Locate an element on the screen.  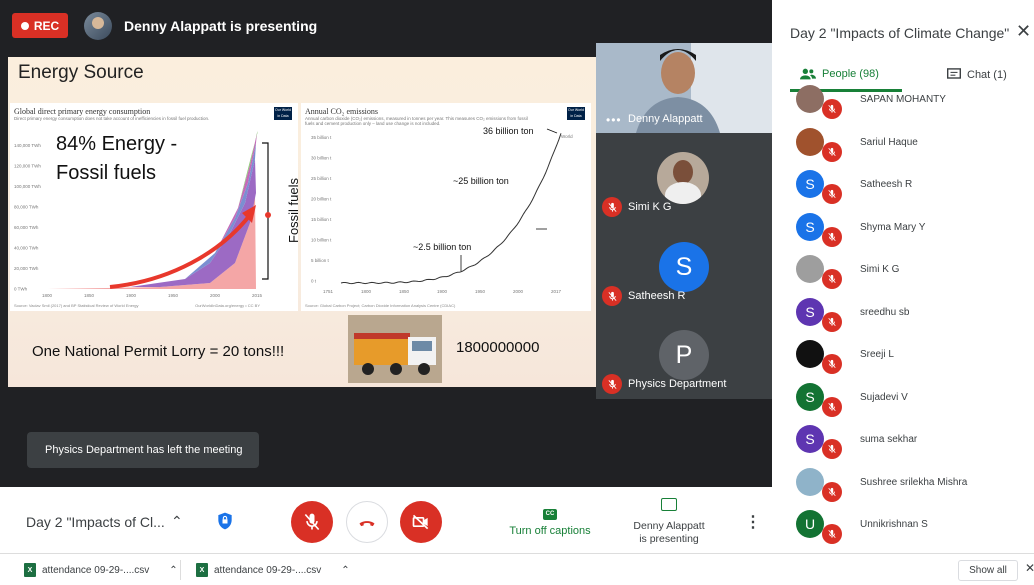
participant-row: Ssuma sekhar is located at coordinates (903, 443).